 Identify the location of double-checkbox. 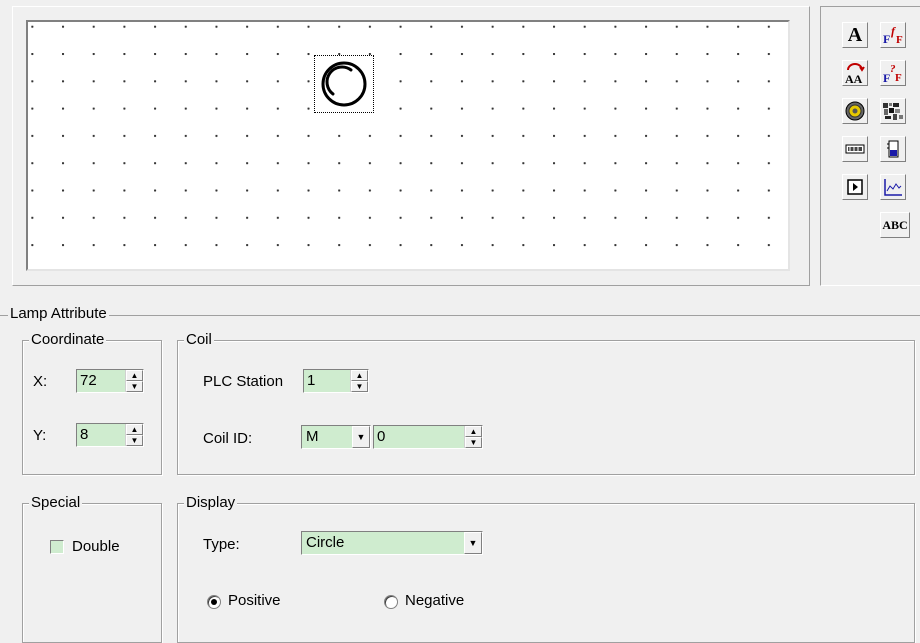
(57, 547).